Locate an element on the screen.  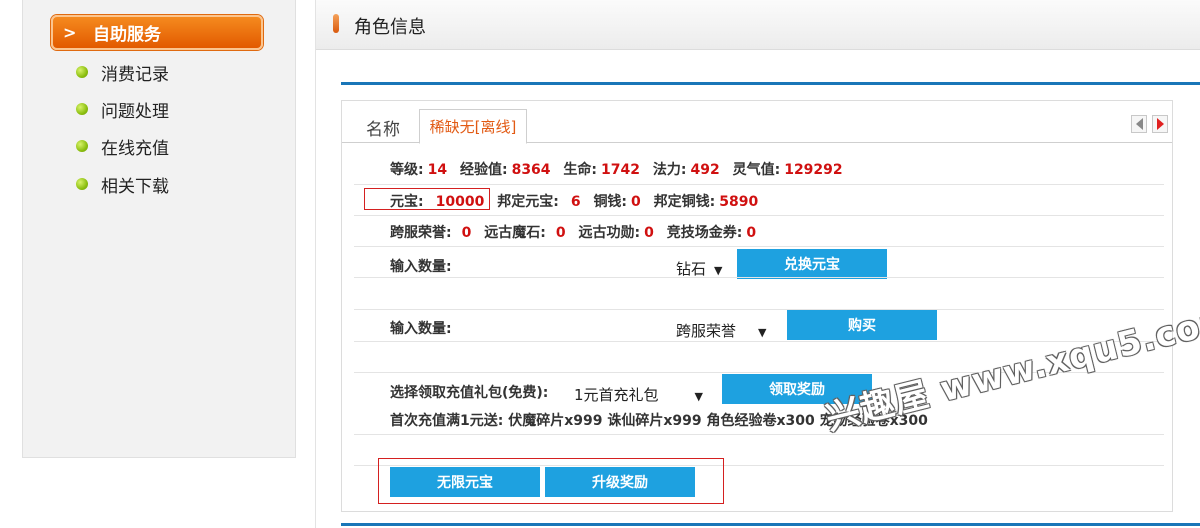
yuanbao-label: 元宝: is located at coordinates (407, 202).